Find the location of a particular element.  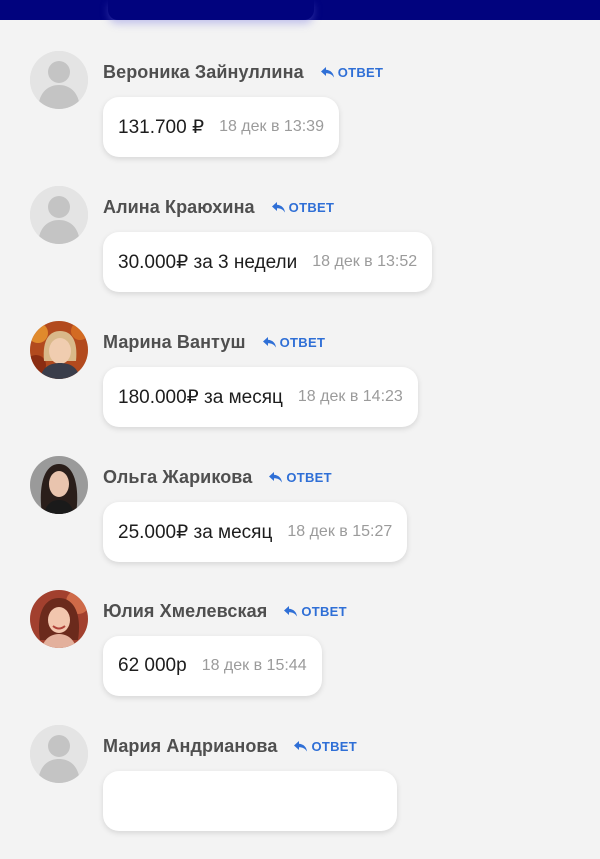

message-bubble: 30.000₽ за 3 недели 18 дек в 13:52 is located at coordinates (268, 262).